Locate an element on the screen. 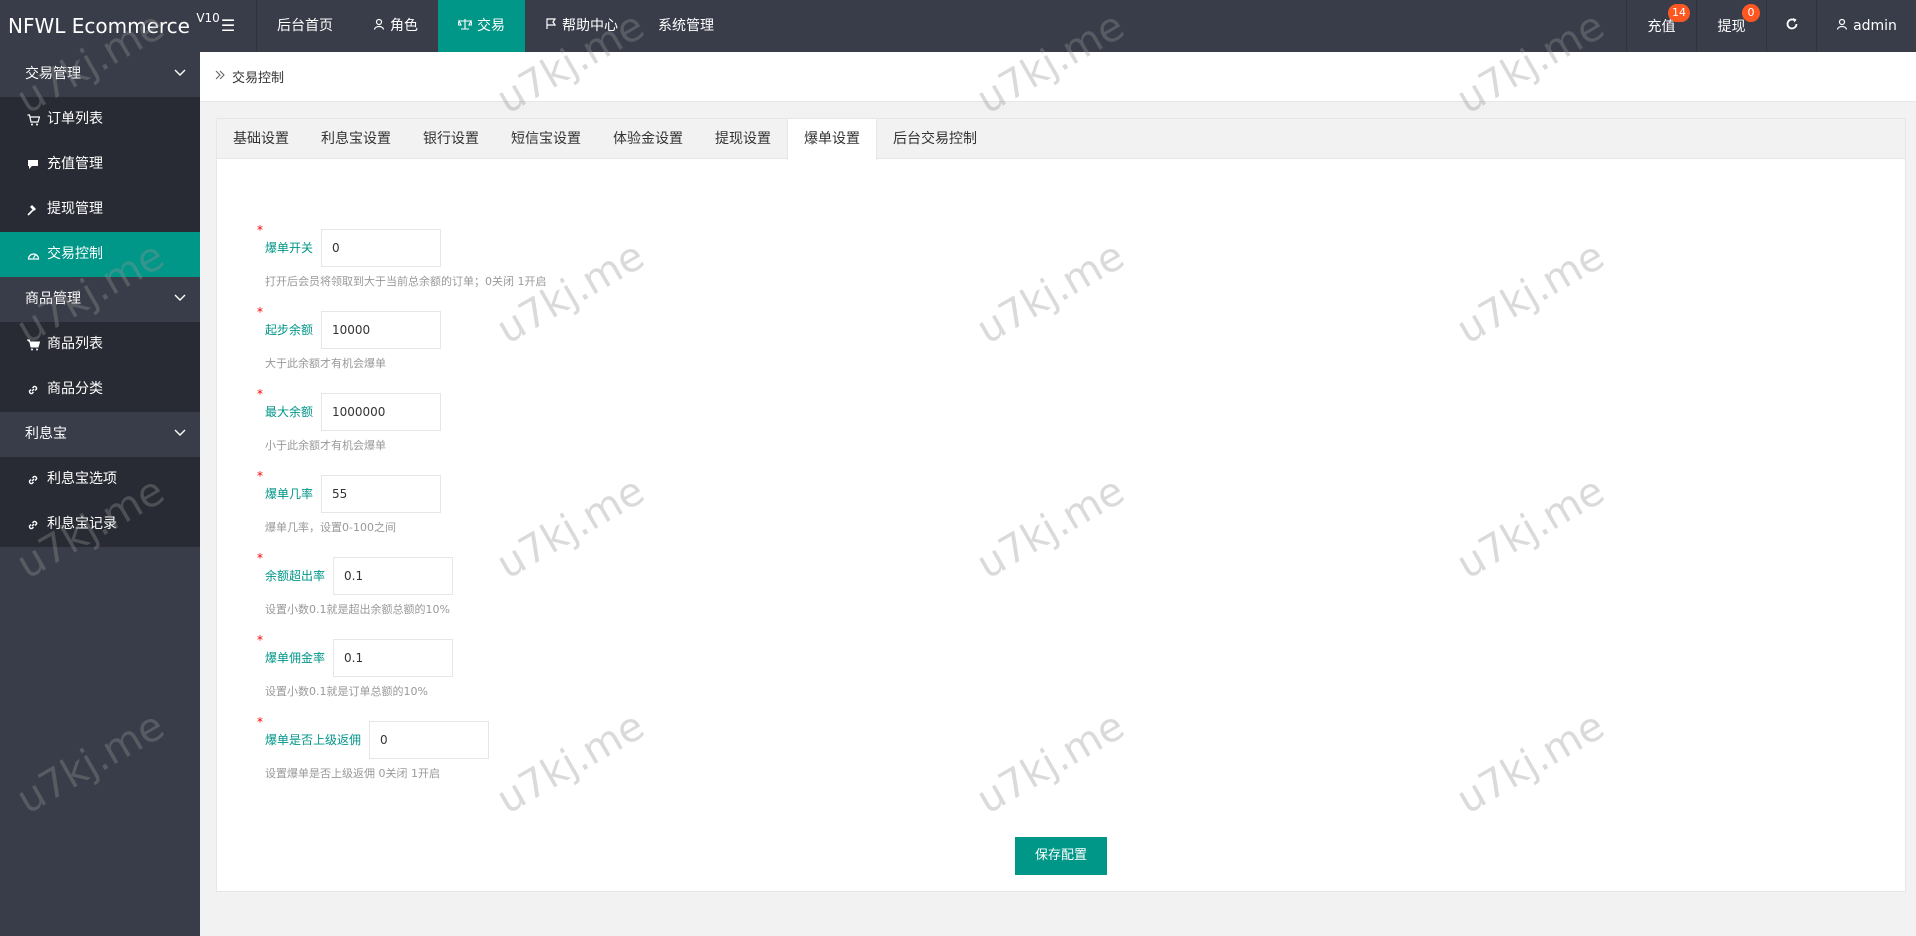 This screenshot has width=1916, height=936. field-label: 爆单佣金率 is located at coordinates (295, 658).